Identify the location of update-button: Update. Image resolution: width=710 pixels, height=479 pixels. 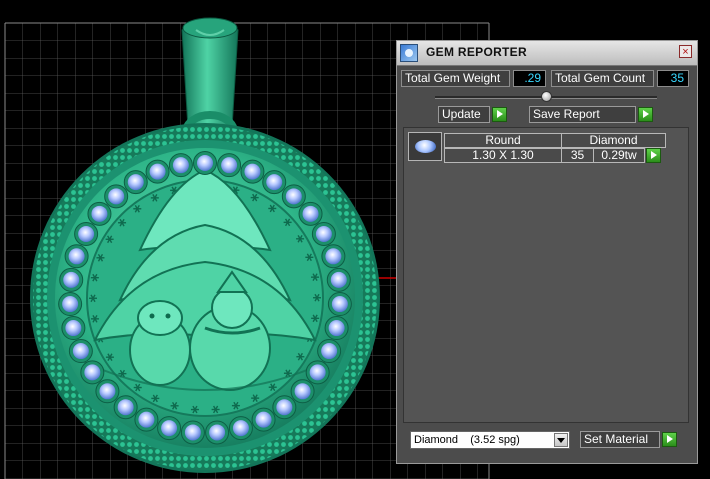
(464, 114).